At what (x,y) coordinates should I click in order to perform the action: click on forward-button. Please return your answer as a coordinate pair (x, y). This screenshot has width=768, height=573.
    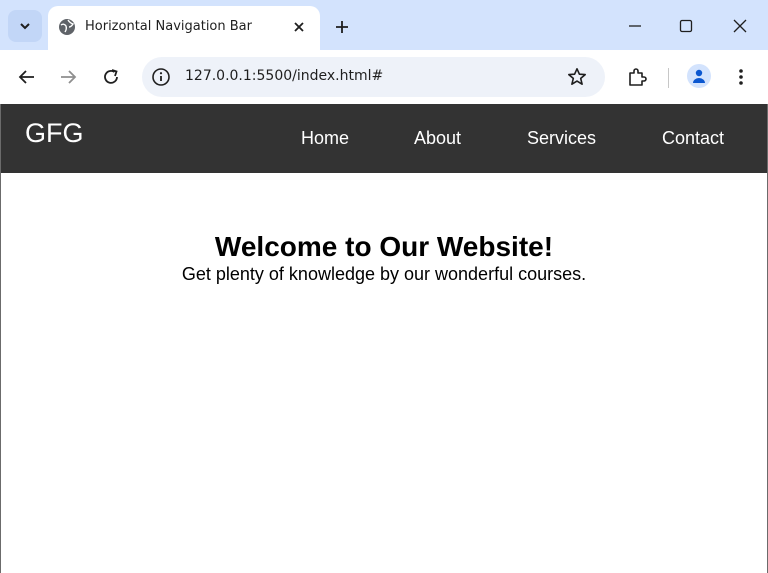
    Looking at the image, I should click on (68, 77).